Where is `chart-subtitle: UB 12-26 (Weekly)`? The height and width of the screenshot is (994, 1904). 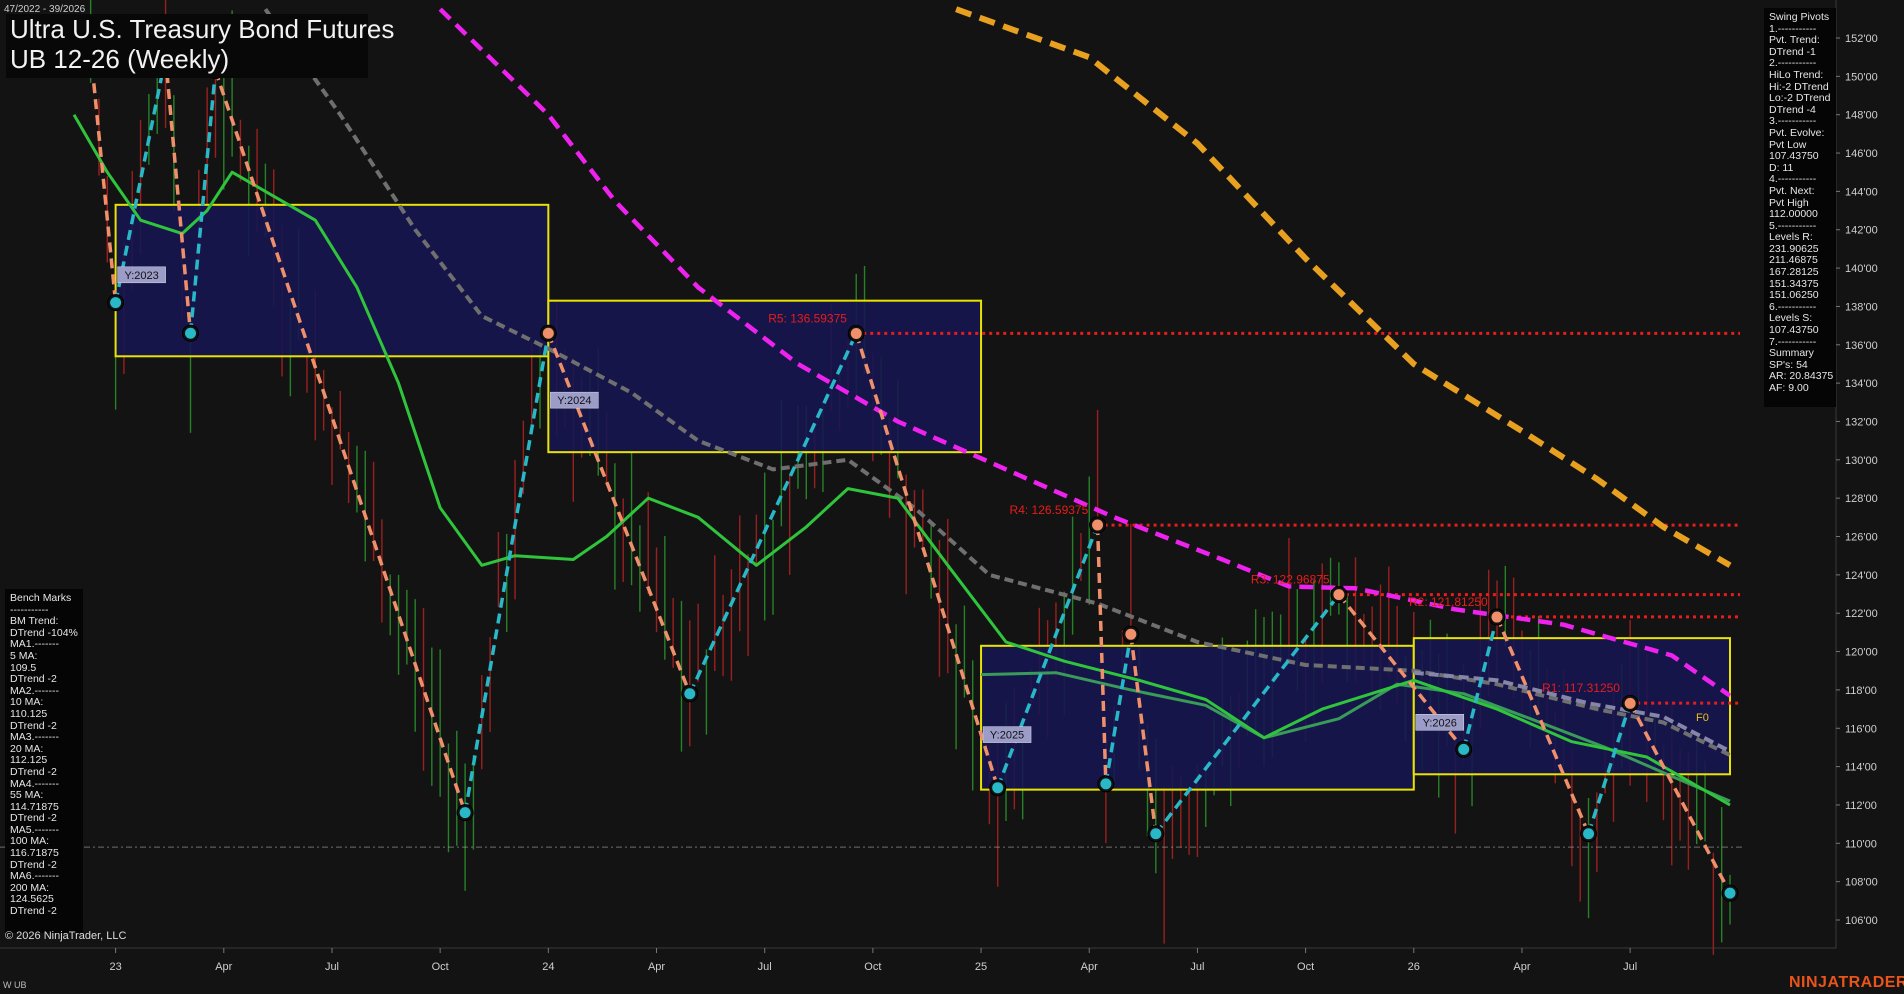 chart-subtitle: UB 12-26 (Weekly) is located at coordinates (120, 59).